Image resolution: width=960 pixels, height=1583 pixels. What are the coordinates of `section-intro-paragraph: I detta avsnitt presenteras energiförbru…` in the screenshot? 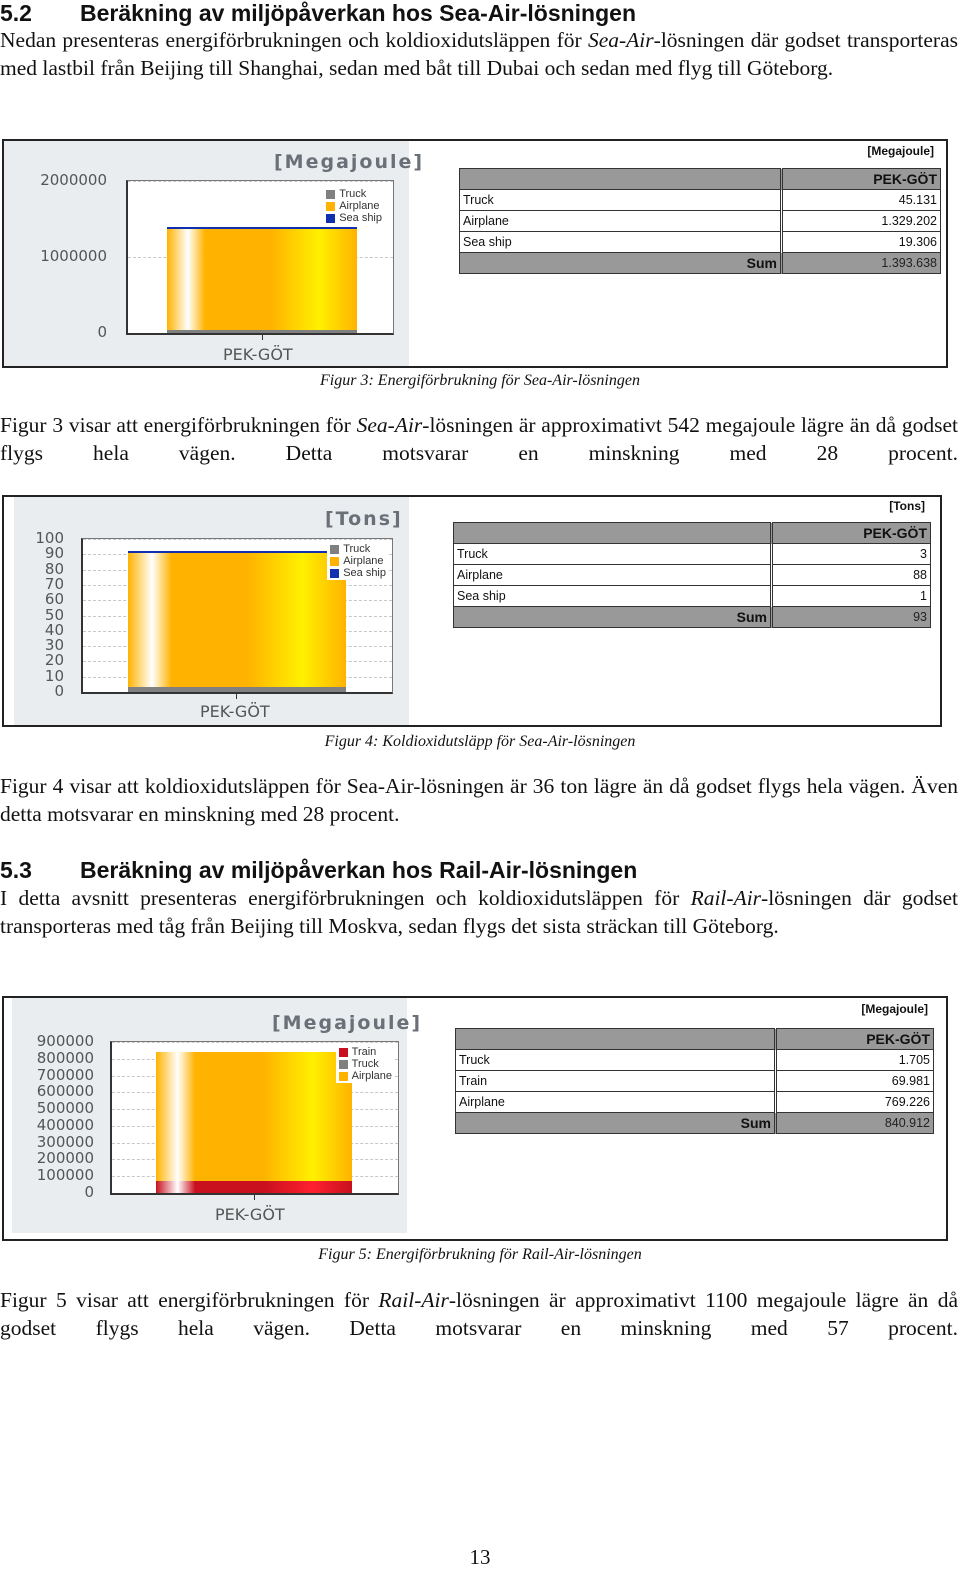 It's located at (479, 912).